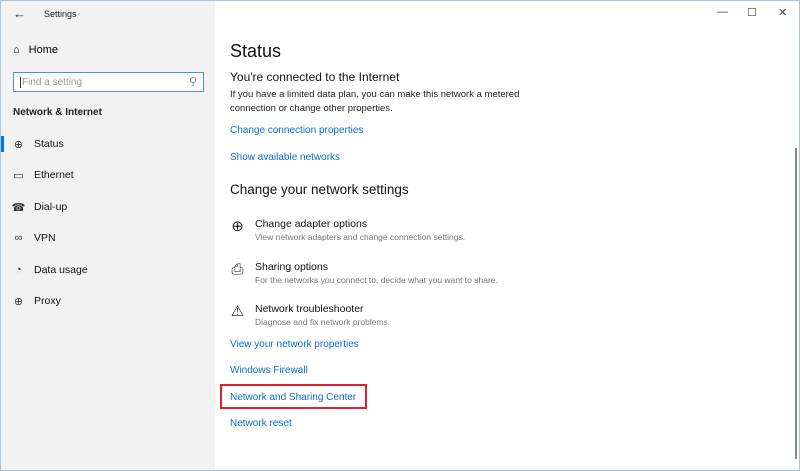  I want to click on show-available-networks-link: Show available networks, so click(285, 157).